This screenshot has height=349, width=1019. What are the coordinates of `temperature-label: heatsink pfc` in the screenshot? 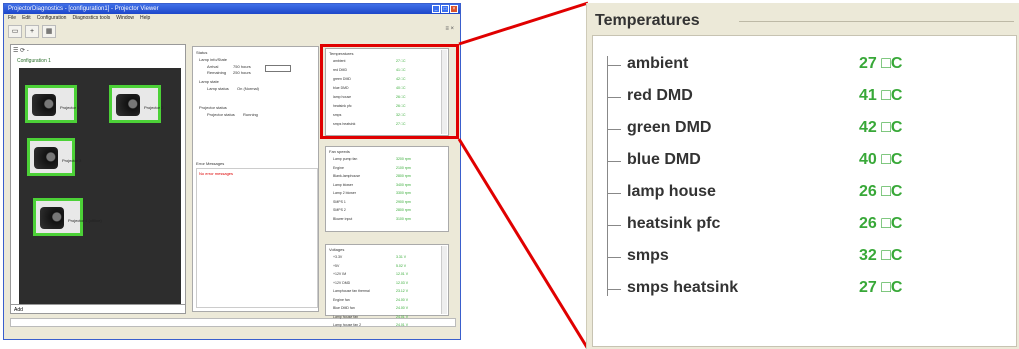 It's located at (674, 223).